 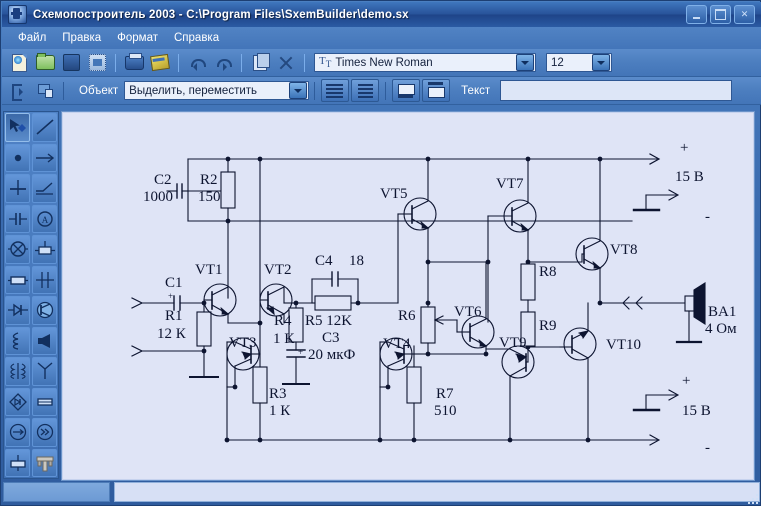 What do you see at coordinates (548, 326) in the screenshot?
I see `label-r9: R9` at bounding box center [548, 326].